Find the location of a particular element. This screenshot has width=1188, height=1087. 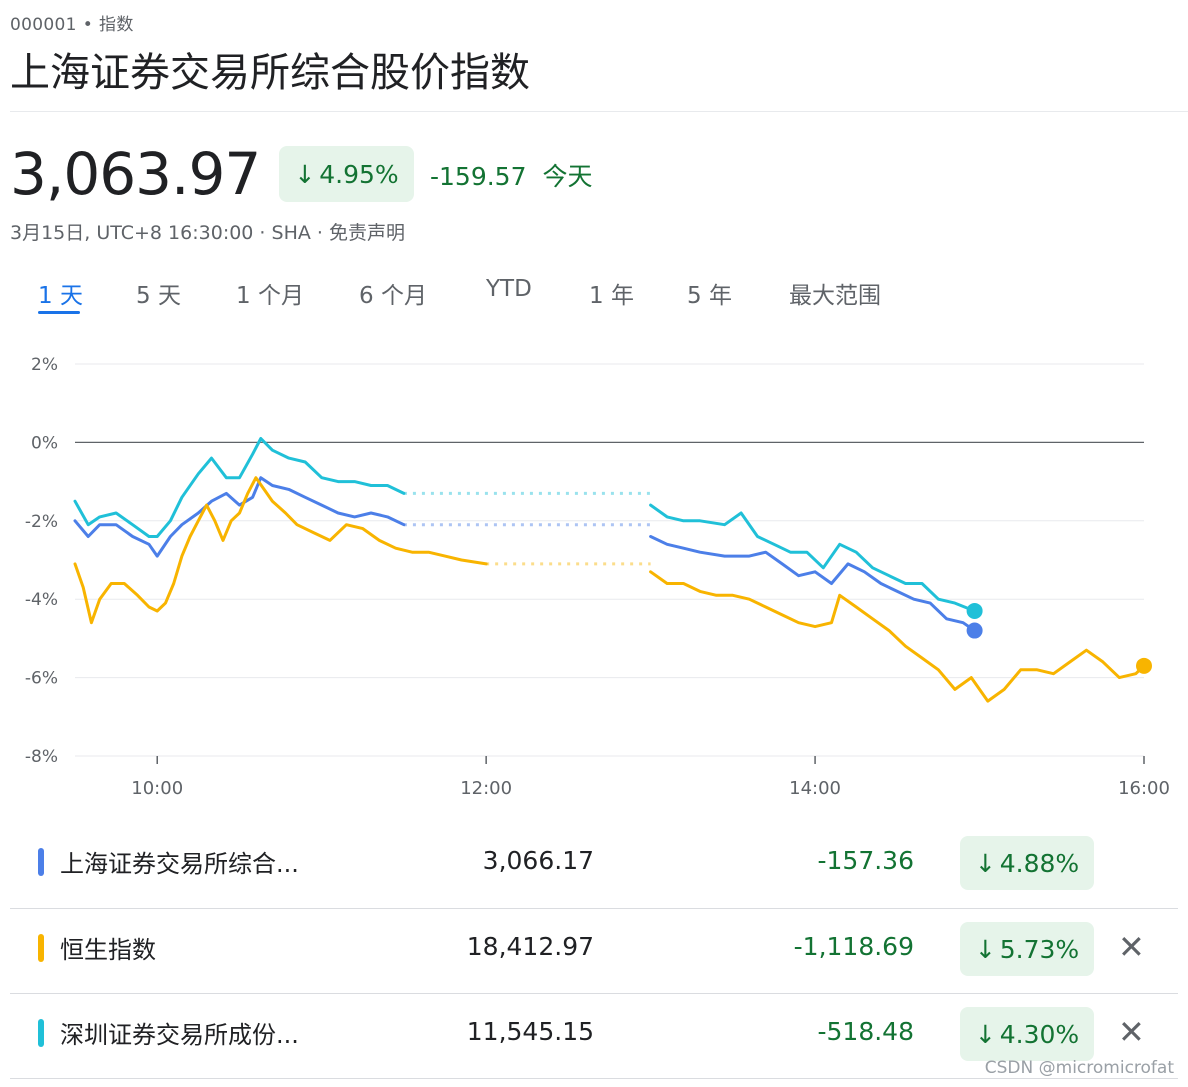

y-tick-label: -8% is located at coordinates (41, 757).